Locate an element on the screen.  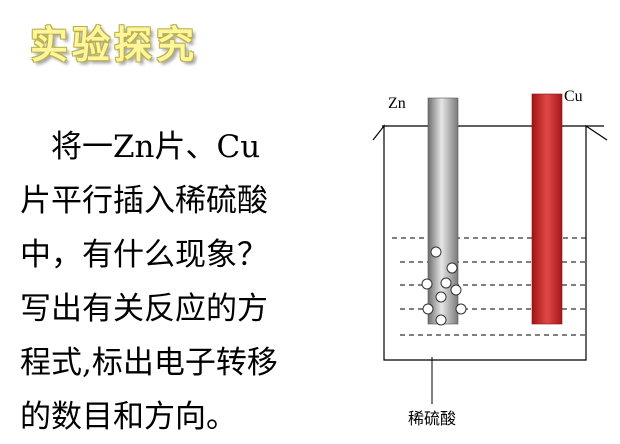
zinc-label: Zn is located at coordinates (397, 103).